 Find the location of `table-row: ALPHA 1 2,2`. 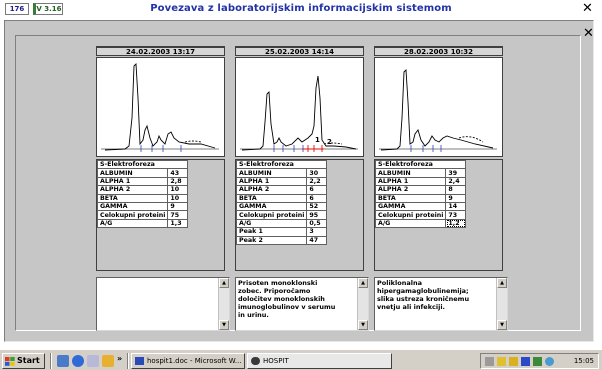

table-row: ALPHA 1 2,2 is located at coordinates (281, 181).